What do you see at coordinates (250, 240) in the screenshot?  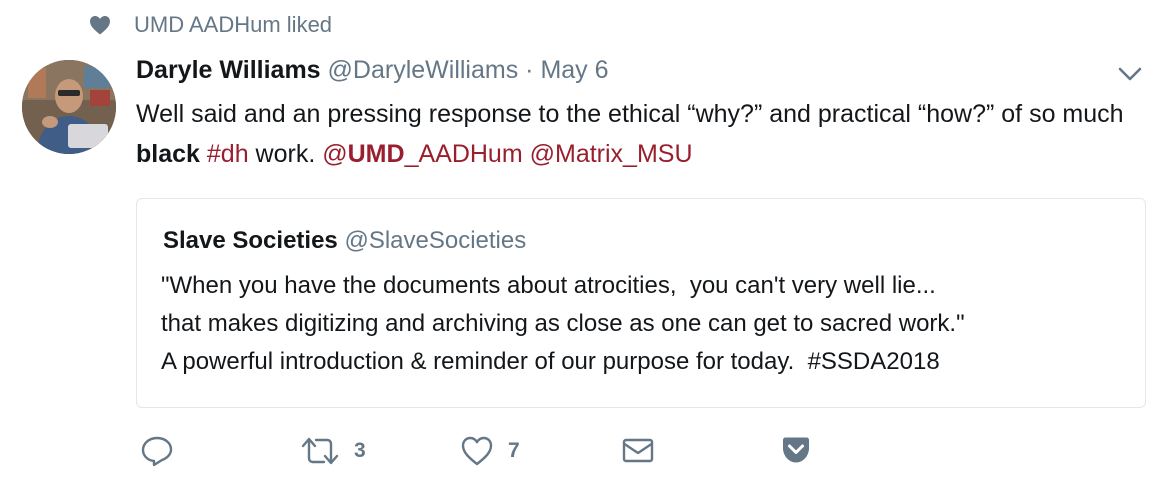 I see `quoted-author-name: Slave Societies` at bounding box center [250, 240].